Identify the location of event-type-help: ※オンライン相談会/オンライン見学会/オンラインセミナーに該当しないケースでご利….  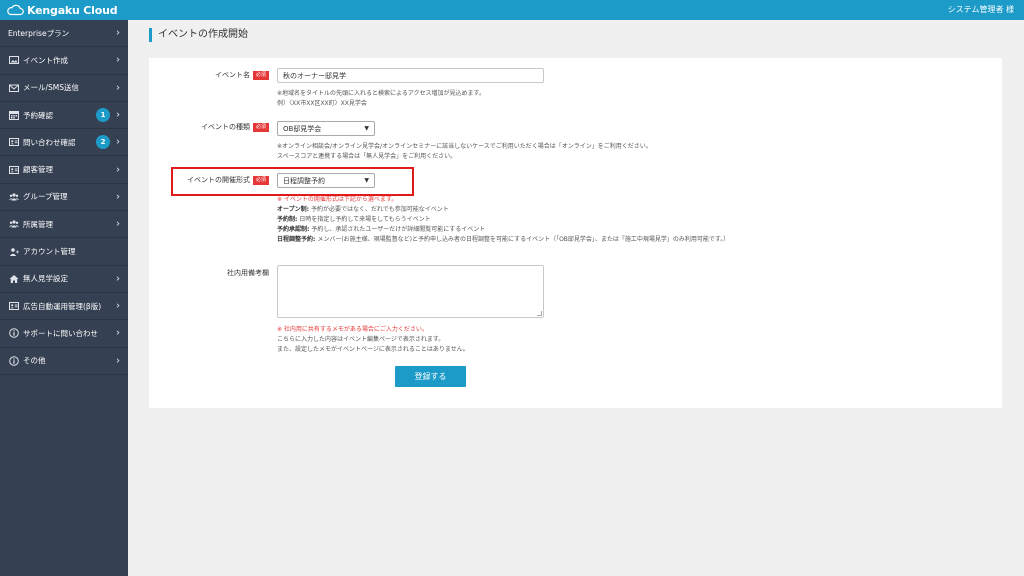
(464, 152).